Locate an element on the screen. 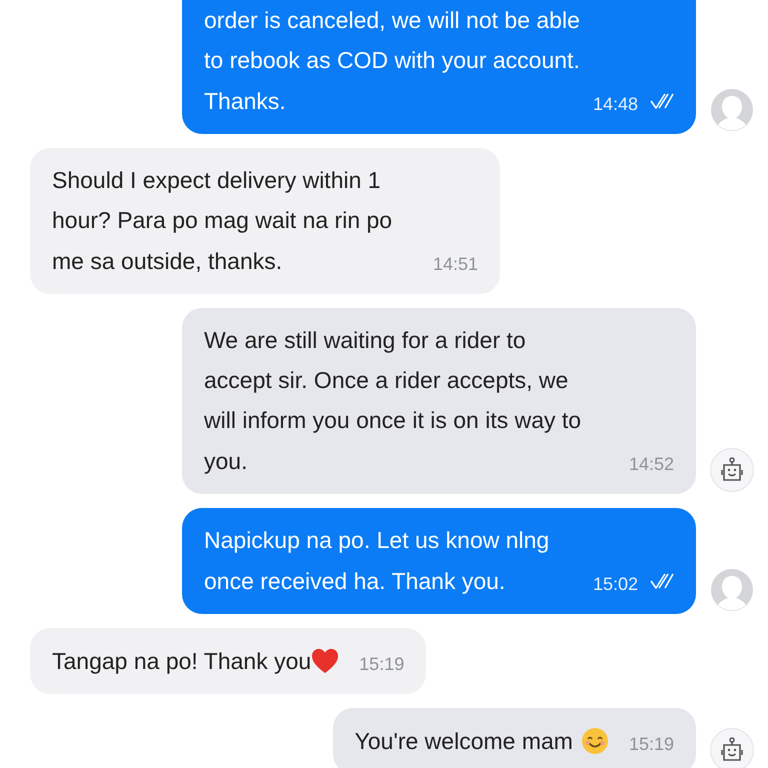  message-time: 15:02 is located at coordinates (615, 584).